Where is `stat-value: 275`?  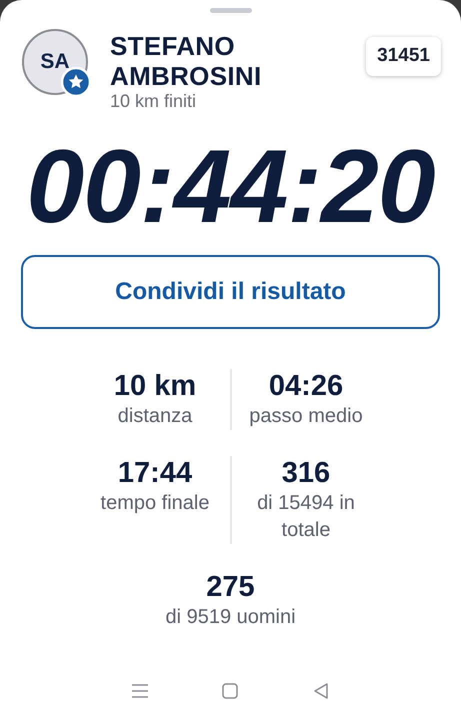 stat-value: 275 is located at coordinates (230, 587).